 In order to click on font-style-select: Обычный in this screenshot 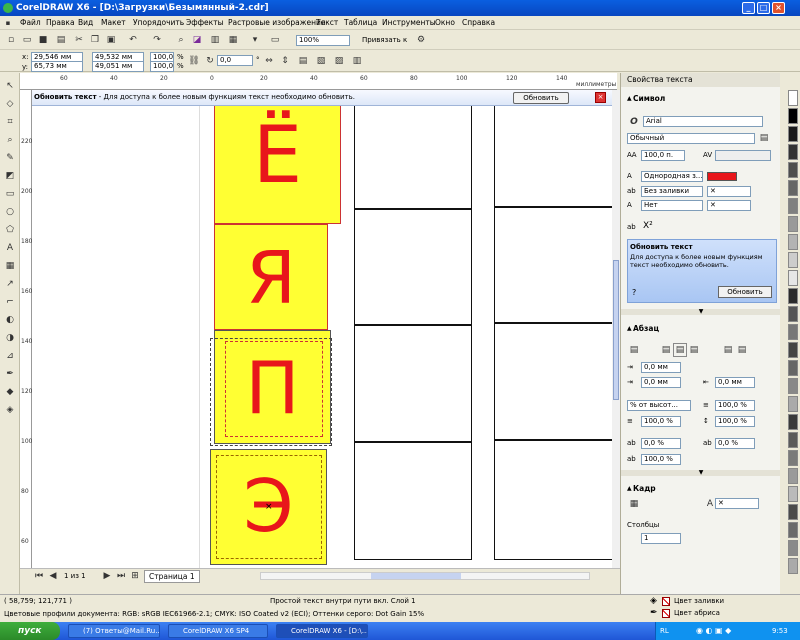, I will do `click(691, 138)`.